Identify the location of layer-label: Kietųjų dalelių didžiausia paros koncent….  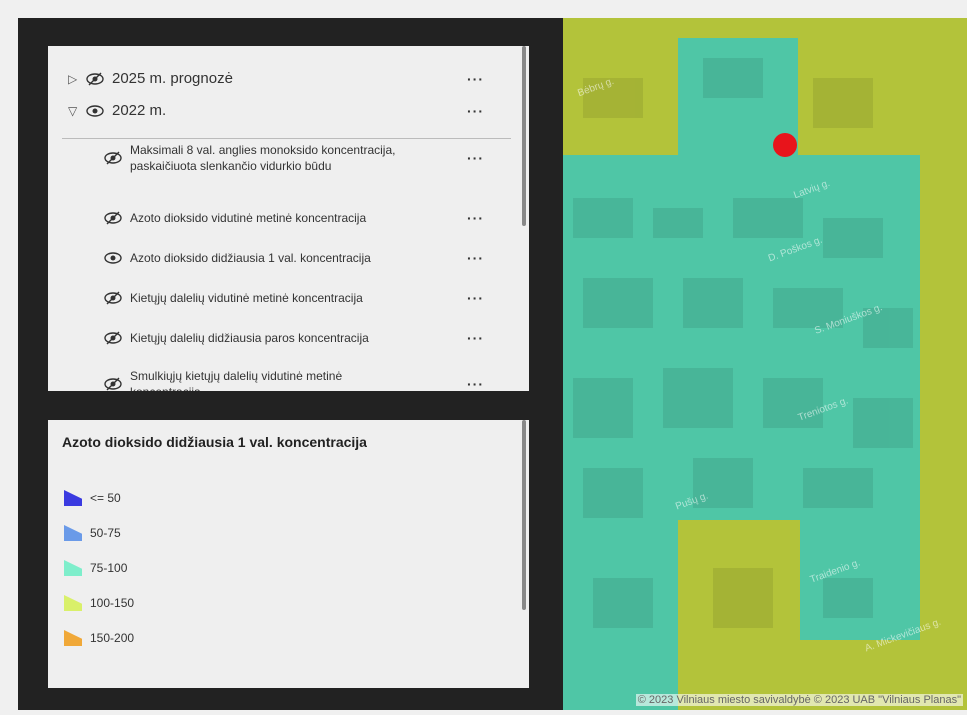
(249, 338).